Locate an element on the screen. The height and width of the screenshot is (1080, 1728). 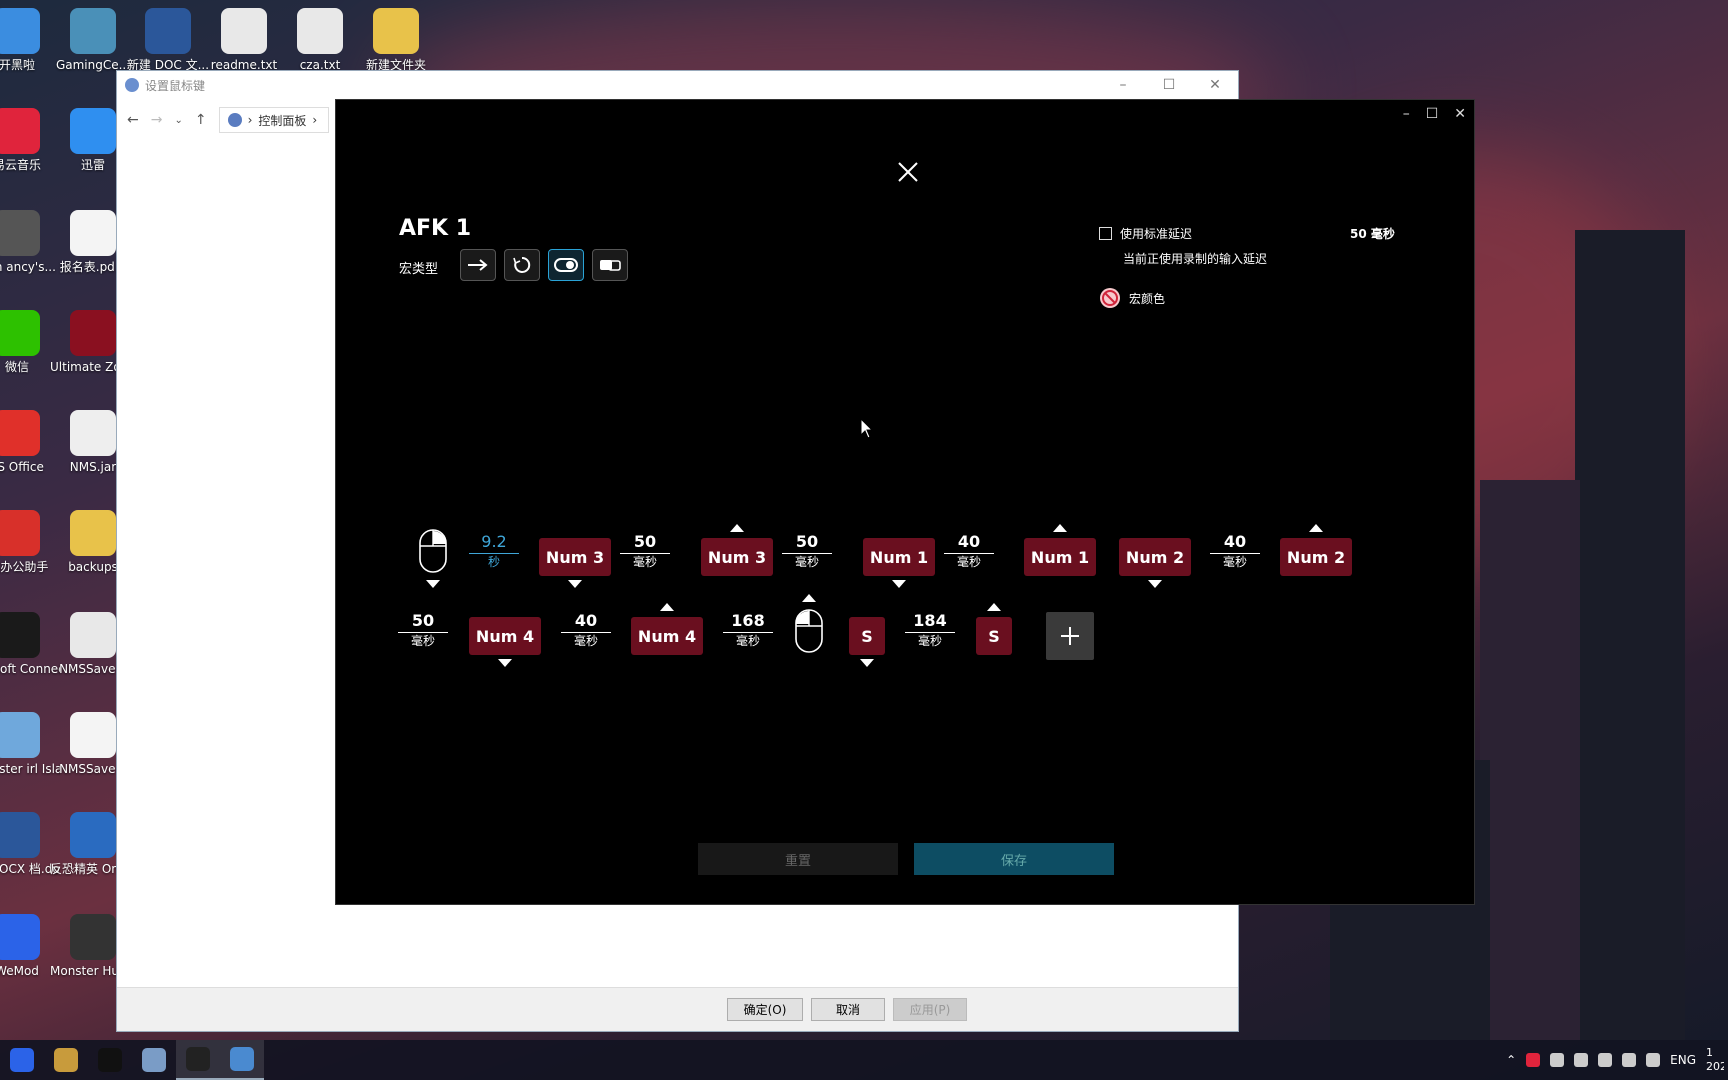
back-arrow-icon: ← is located at coordinates (133, 120).